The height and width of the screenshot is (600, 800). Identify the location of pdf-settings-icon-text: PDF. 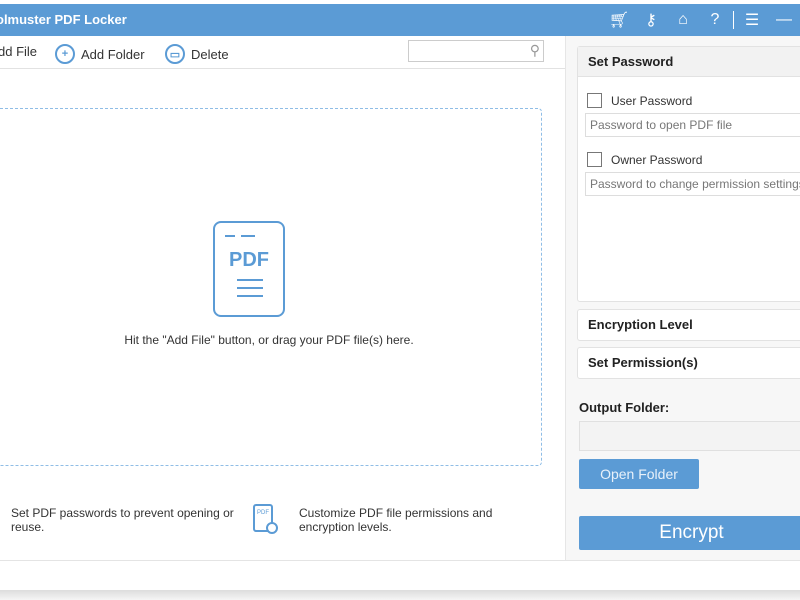
(263, 513).